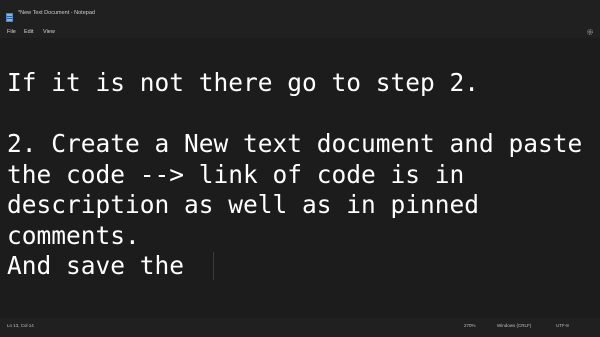 The image size is (600, 337). I want to click on text-line: comments., so click(73, 235).